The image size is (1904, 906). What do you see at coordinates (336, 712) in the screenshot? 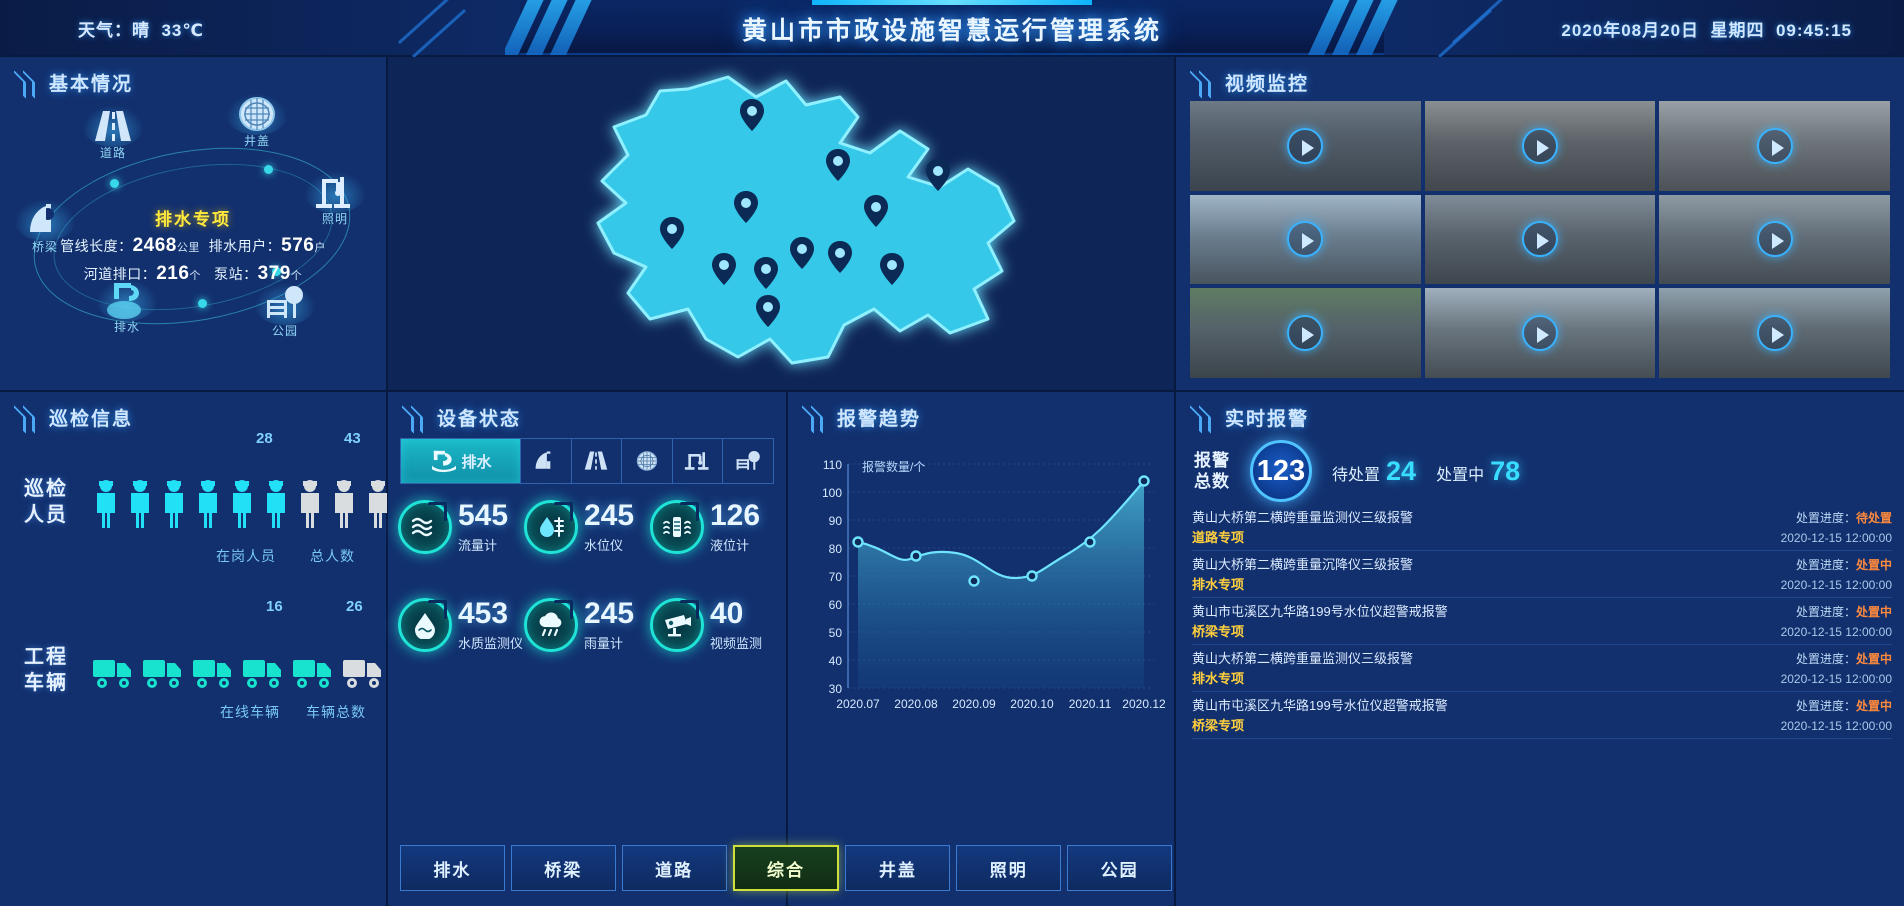
I see `vehicle-total-label: 车辆总数` at bounding box center [336, 712].